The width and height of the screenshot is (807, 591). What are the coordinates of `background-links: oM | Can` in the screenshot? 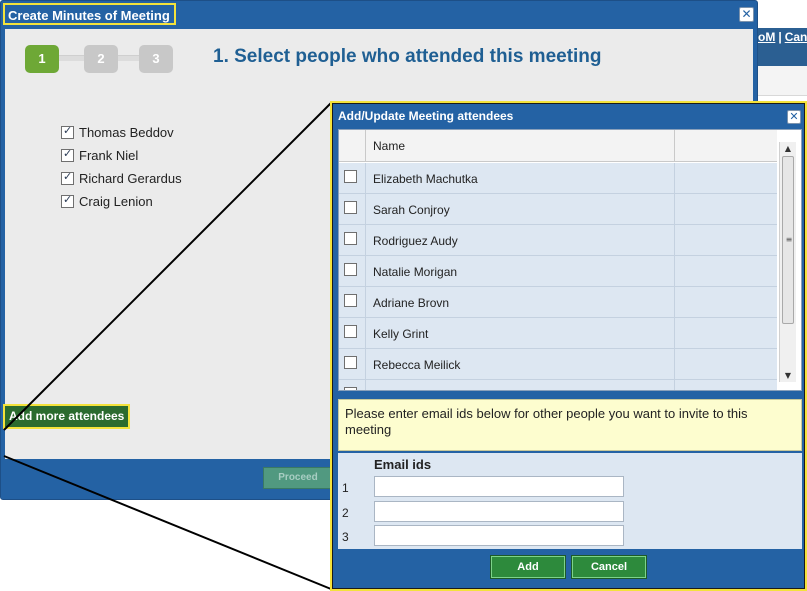 It's located at (782, 37).